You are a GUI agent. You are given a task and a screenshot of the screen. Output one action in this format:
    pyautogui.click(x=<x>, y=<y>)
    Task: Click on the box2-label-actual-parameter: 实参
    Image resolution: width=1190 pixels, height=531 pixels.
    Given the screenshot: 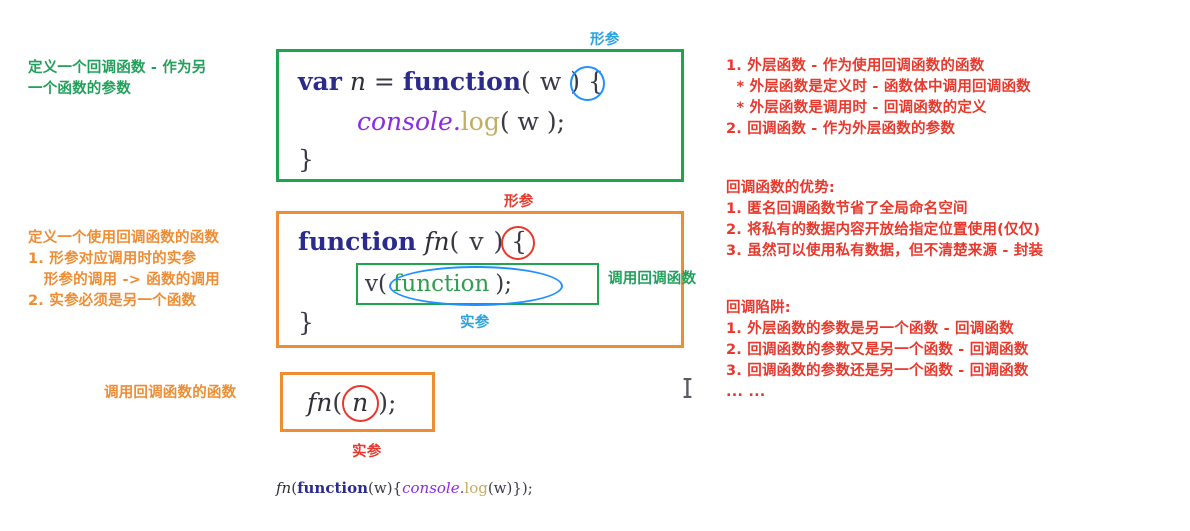 What is the action you would take?
    pyautogui.click(x=475, y=323)
    